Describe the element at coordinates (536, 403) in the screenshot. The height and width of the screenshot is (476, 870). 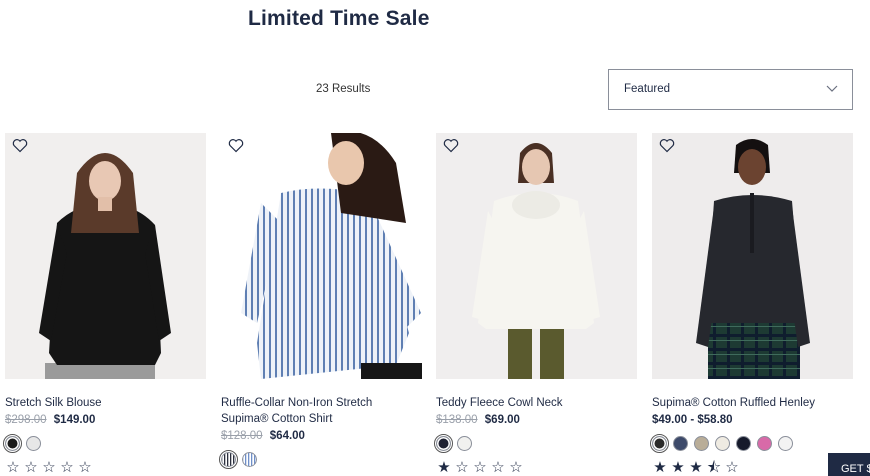
I see `product-name: Teddy Fleece Cowl Neck` at that location.